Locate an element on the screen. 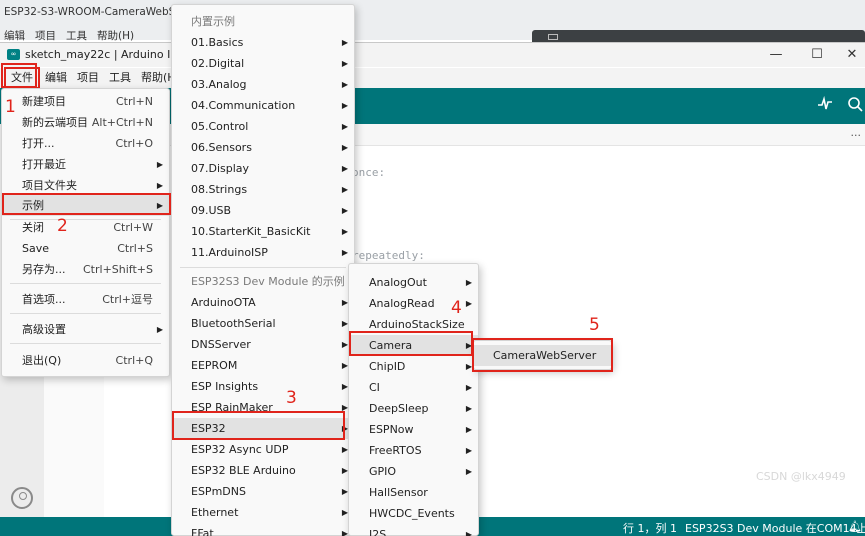  step-number-2: 2 is located at coordinates (62, 226).